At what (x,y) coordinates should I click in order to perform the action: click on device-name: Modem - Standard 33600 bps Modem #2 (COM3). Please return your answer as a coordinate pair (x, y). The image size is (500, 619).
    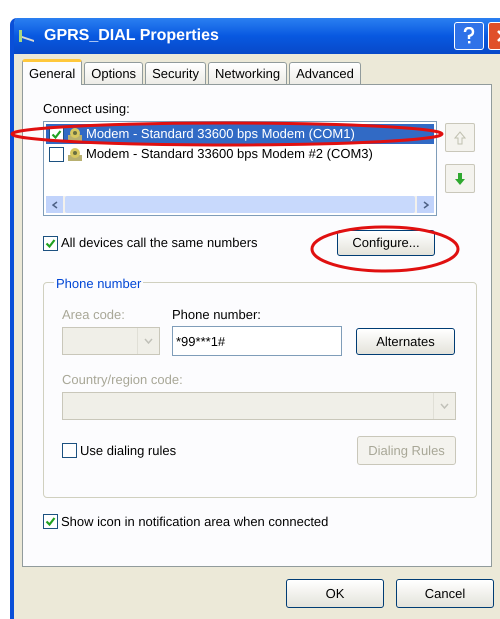
    Looking at the image, I should click on (229, 154).